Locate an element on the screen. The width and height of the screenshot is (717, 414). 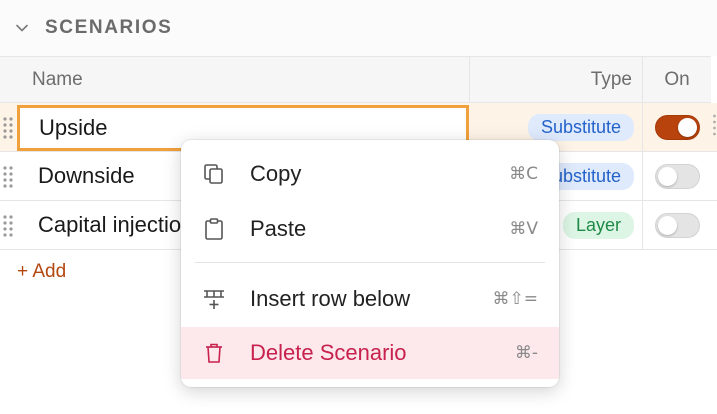
shortcut-label: ⌘V is located at coordinates (523, 229).